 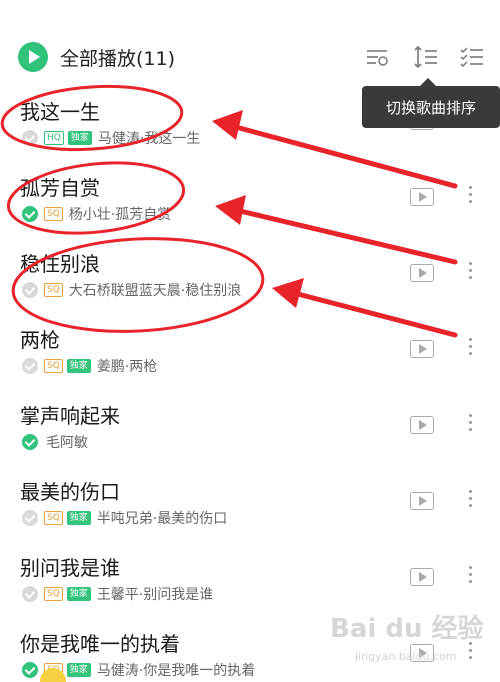 I want to click on play-all-label: 全部播放(11), so click(x=118, y=58).